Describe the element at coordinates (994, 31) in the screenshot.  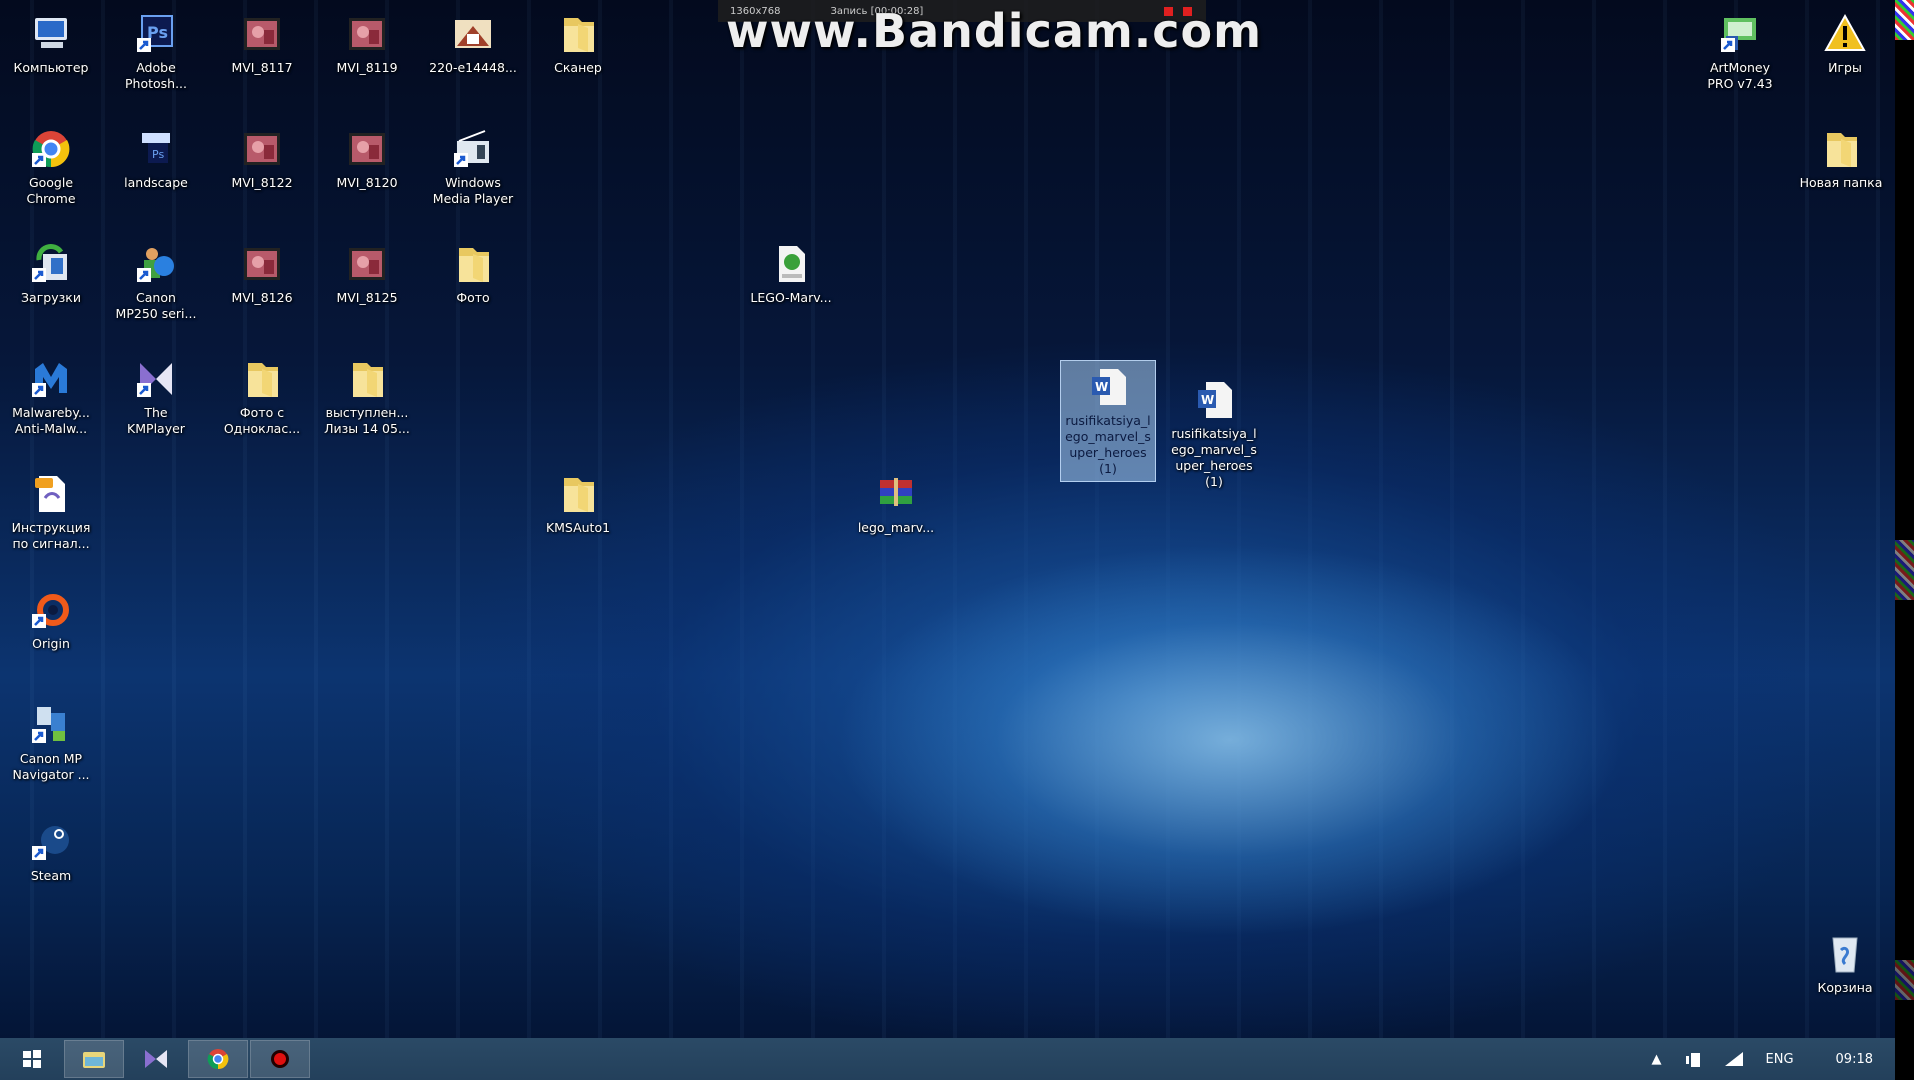
I see `bandicam-watermark: www.Bandicam.com` at that location.